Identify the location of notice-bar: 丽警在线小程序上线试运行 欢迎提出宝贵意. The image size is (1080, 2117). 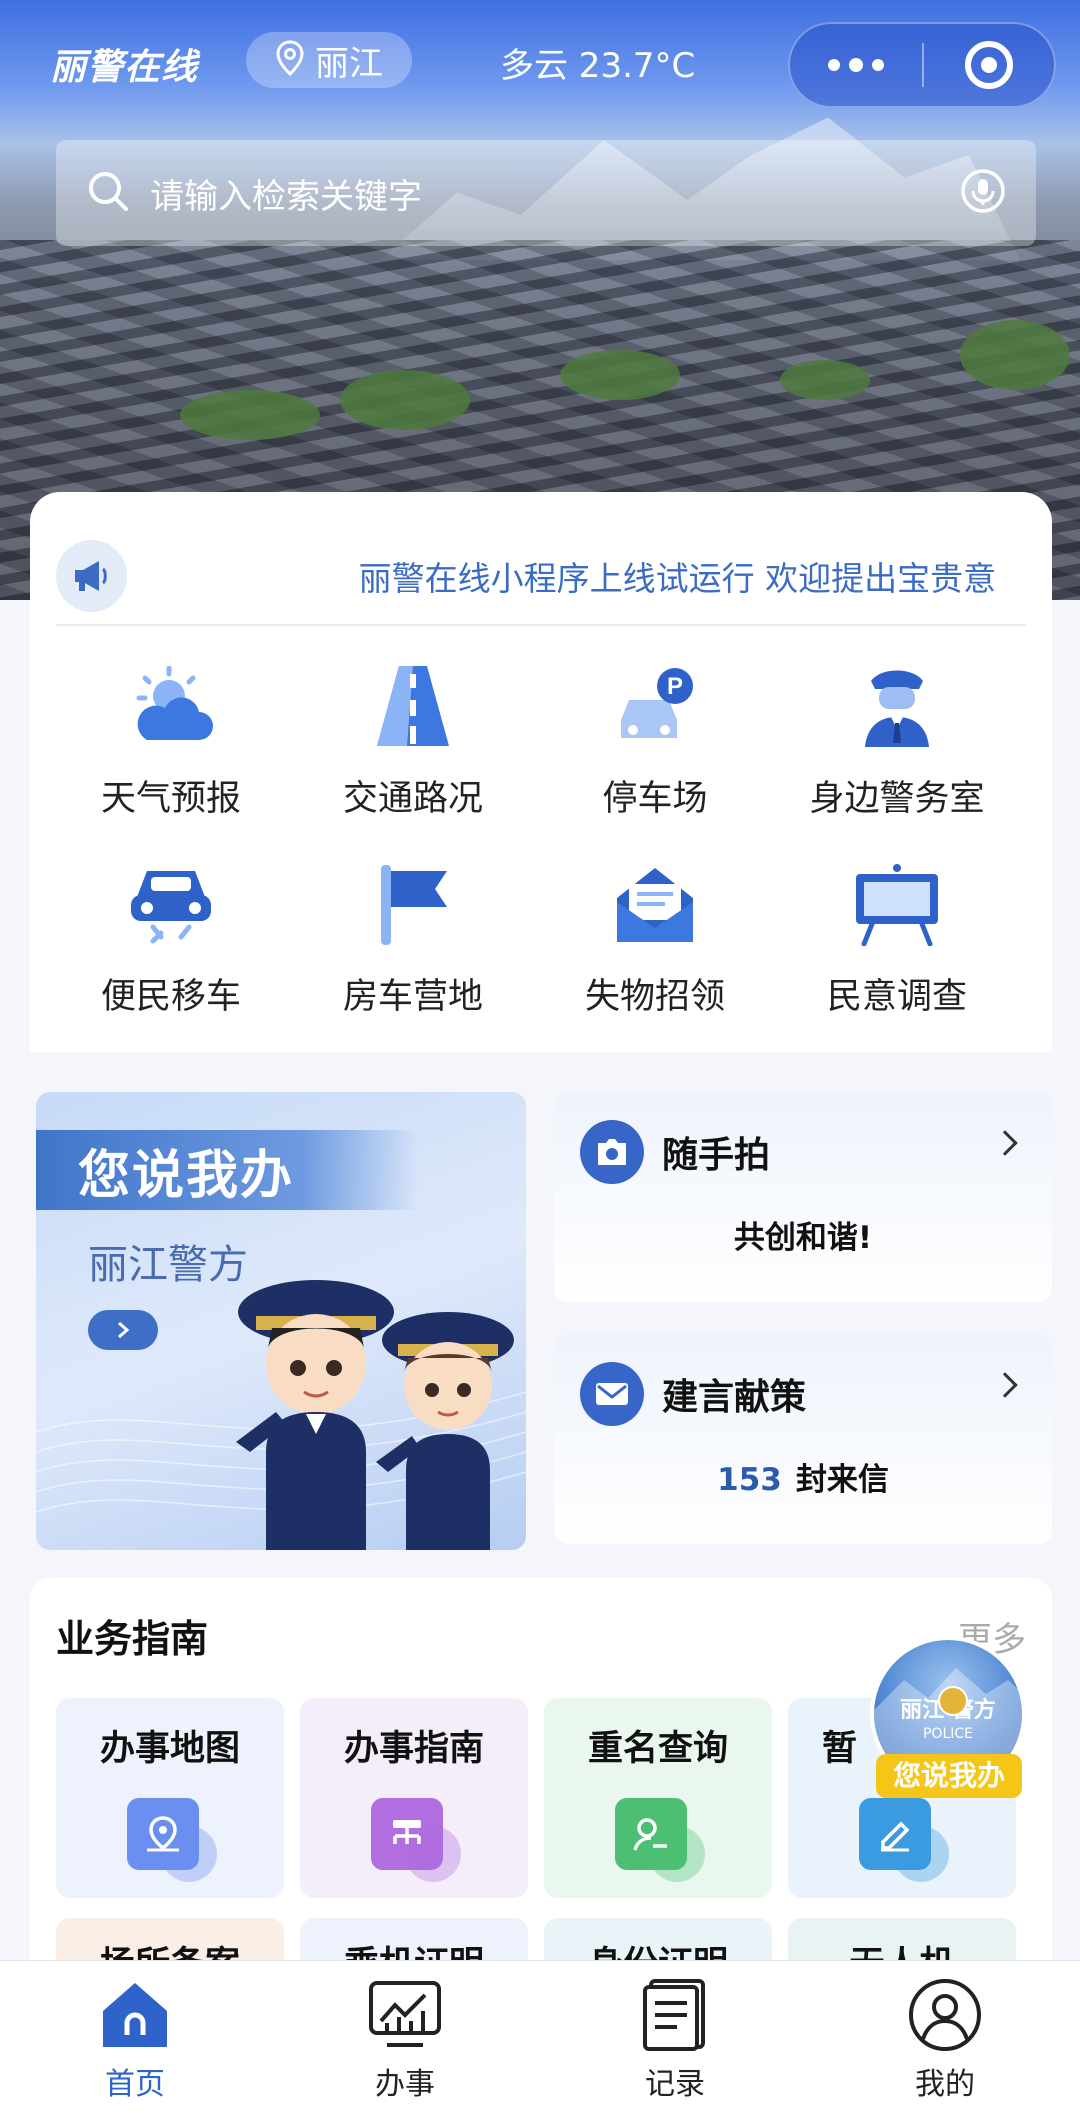
(541, 576).